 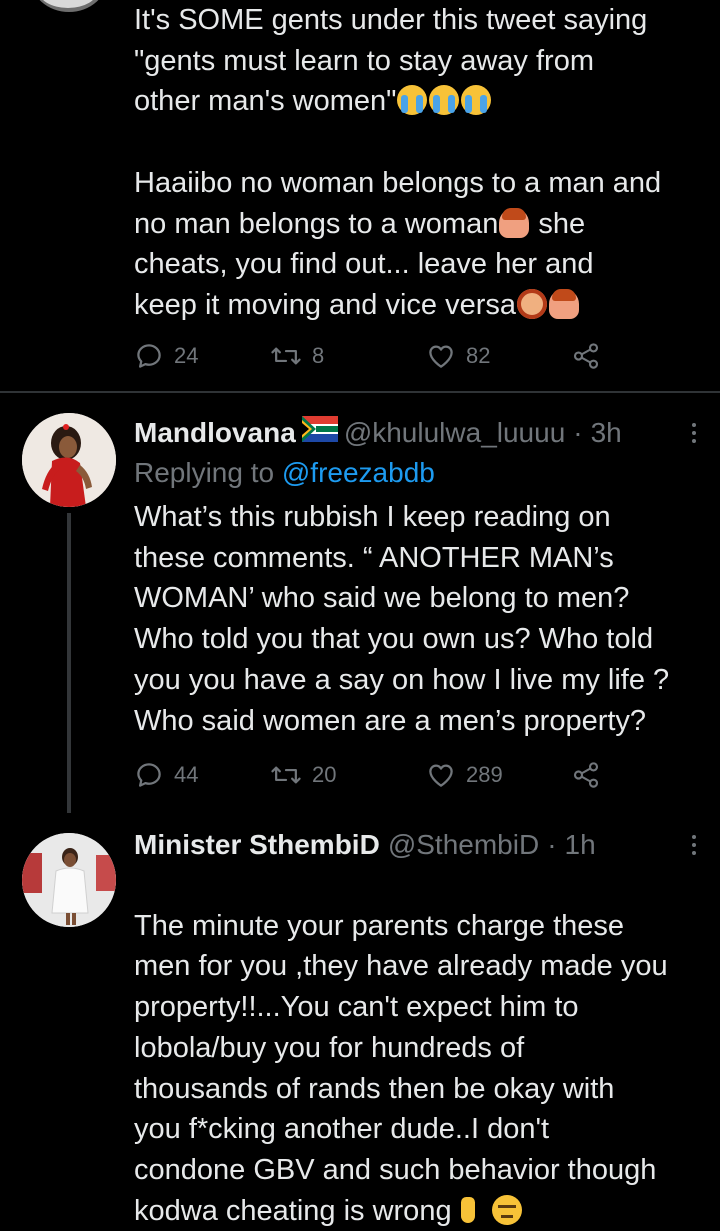 I want to click on south-africa-flag-icon, so click(x=319, y=433).